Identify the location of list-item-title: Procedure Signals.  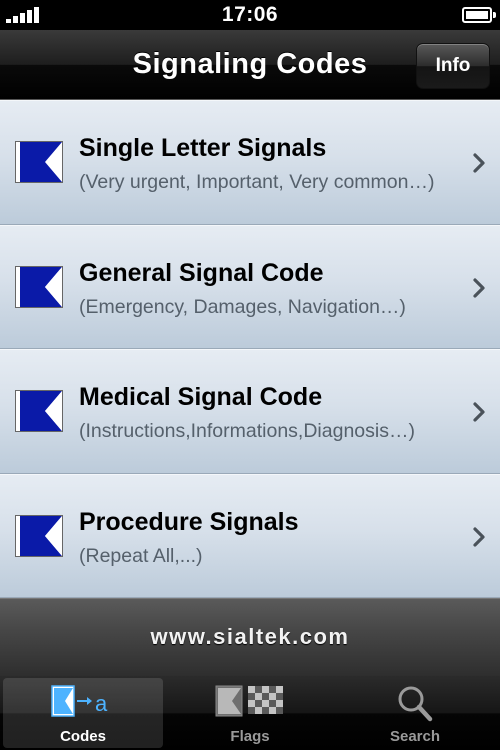
(189, 521).